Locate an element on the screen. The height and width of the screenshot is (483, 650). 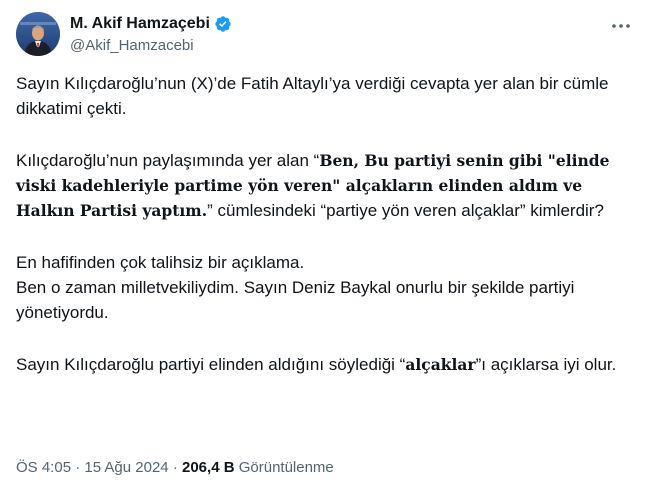
more-options-icon is located at coordinates (621, 26).